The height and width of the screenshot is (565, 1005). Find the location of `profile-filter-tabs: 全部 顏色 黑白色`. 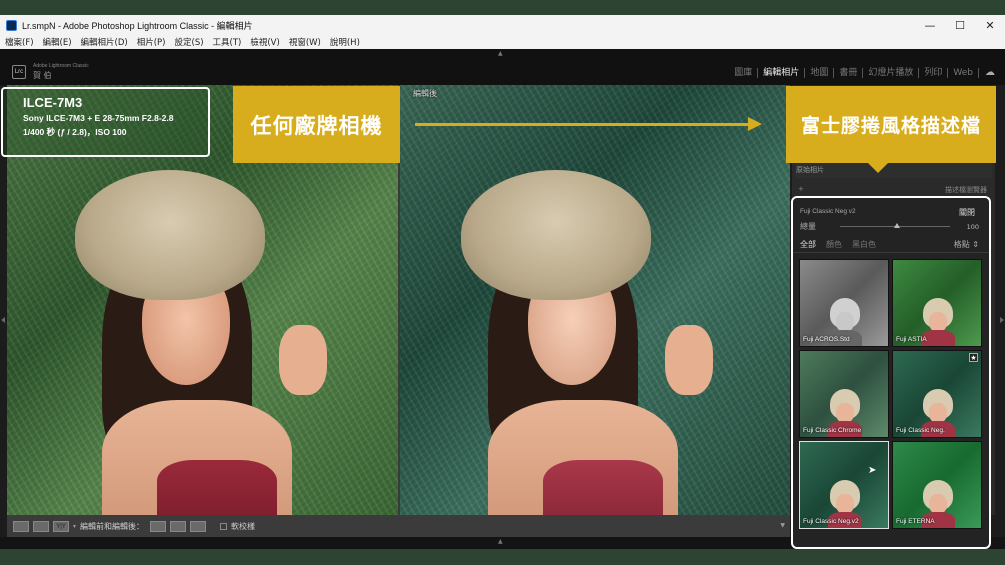

profile-filter-tabs: 全部 顏色 黑白色 is located at coordinates (843, 244).